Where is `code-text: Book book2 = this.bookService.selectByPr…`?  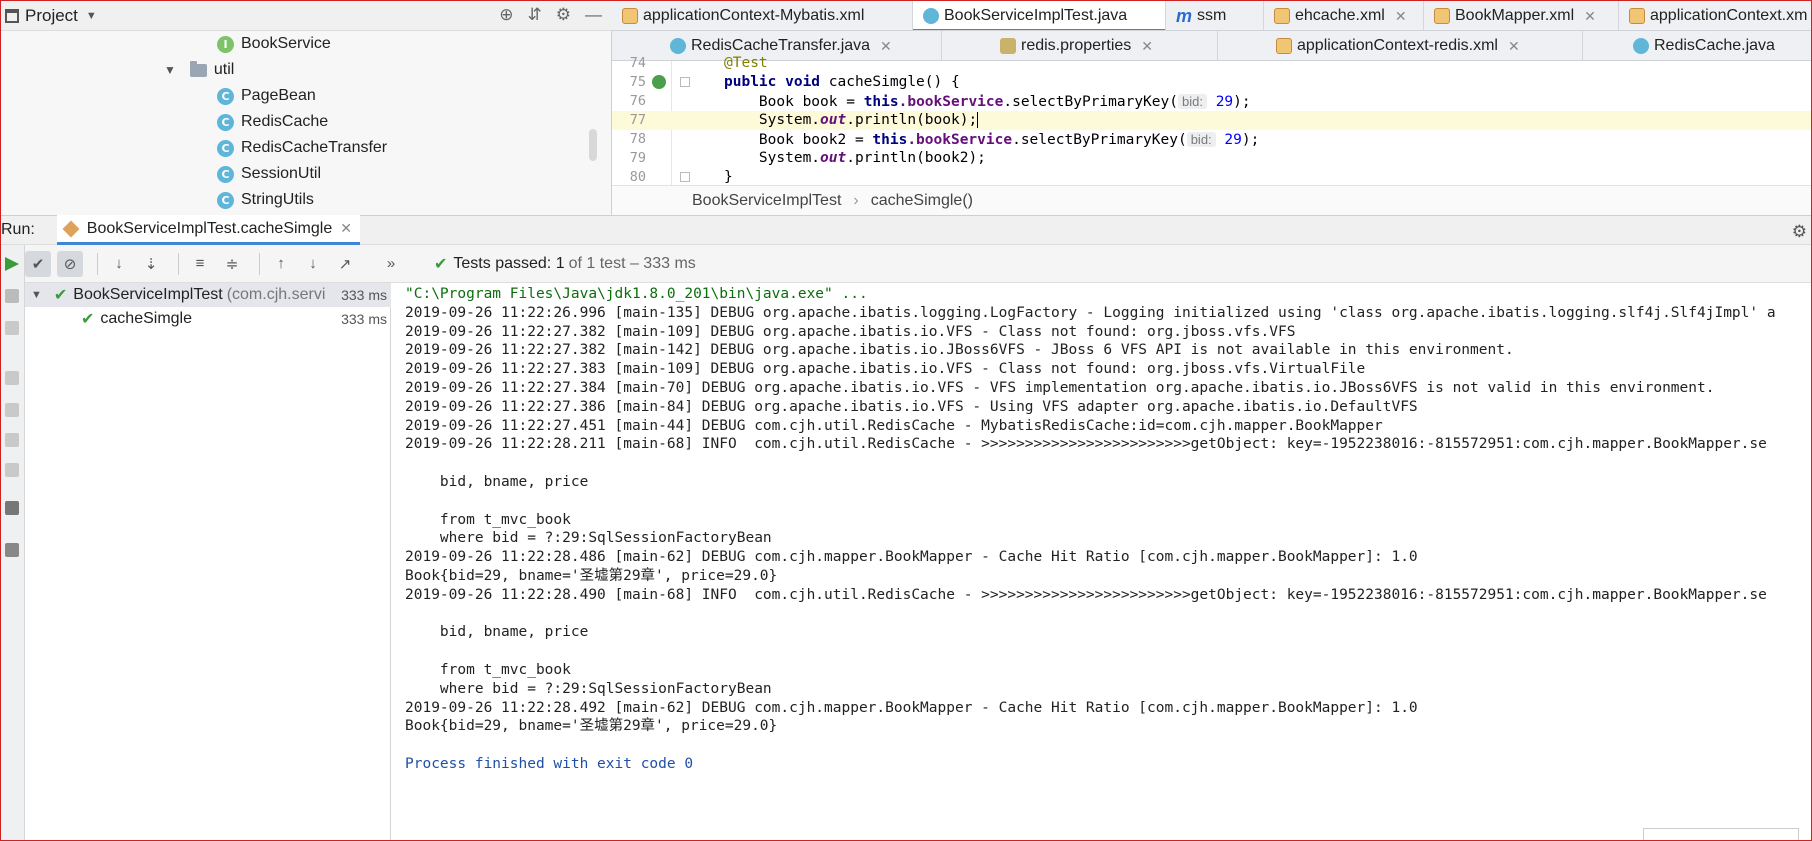
code-text: Book book2 = this.bookService.selectByPr… is located at coordinates (992, 140).